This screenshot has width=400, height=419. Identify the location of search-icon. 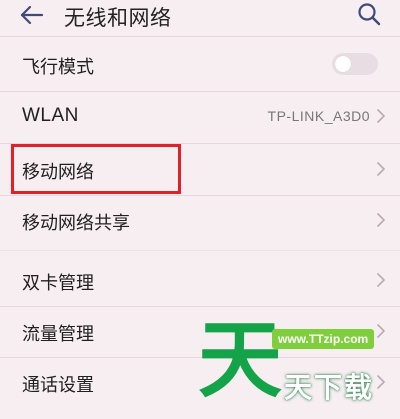
(369, 14).